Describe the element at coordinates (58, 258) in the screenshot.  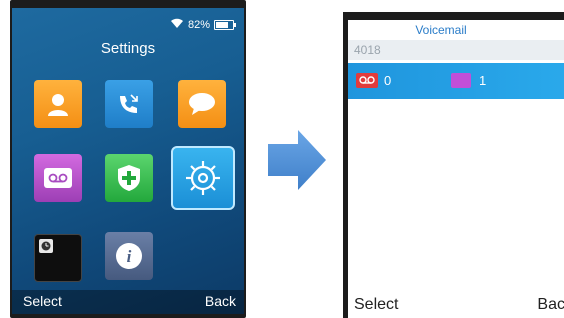
I see `clock-app-button` at that location.